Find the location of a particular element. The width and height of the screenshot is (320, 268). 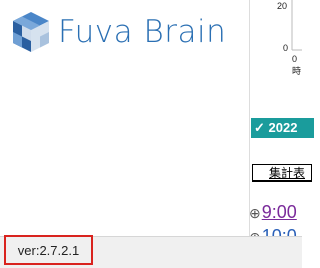

app-logo is located at coordinates (31, 33).